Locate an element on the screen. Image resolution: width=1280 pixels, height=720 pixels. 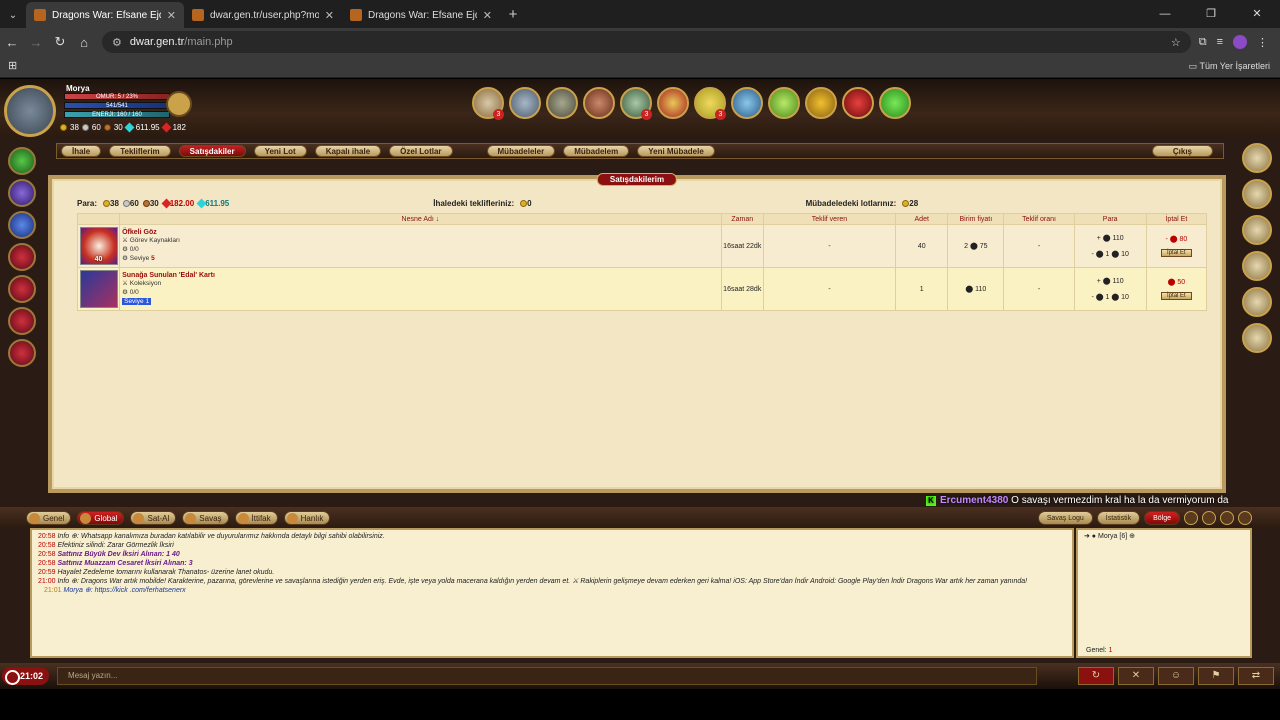
emote-icon: ☺ is located at coordinates (1176, 676).